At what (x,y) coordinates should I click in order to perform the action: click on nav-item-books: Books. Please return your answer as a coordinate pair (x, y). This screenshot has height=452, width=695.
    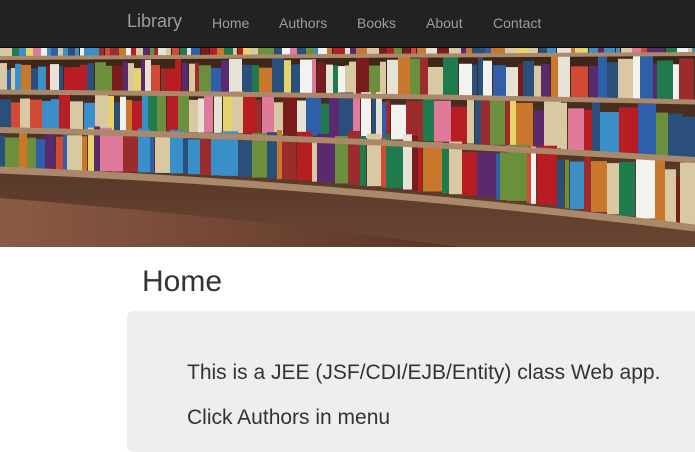
    Looking at the image, I should click on (376, 23).